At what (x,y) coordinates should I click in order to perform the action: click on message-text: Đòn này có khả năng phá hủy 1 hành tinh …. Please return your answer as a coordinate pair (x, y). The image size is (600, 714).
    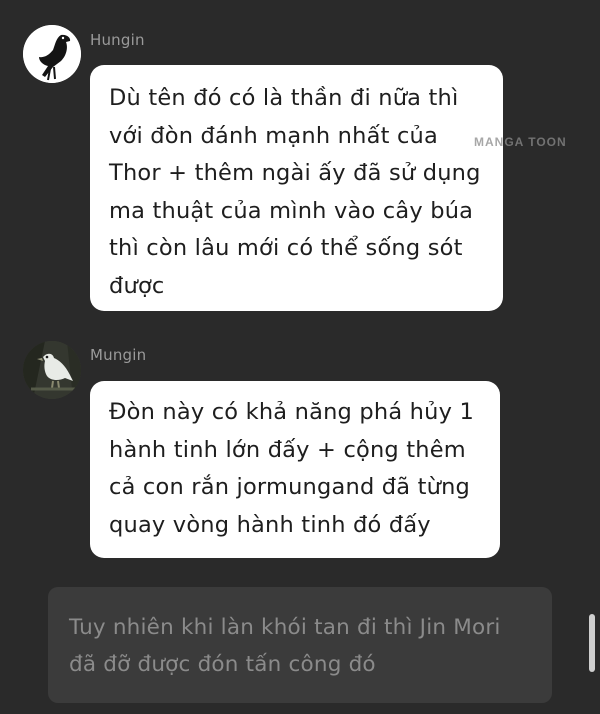
    Looking at the image, I should click on (291, 468).